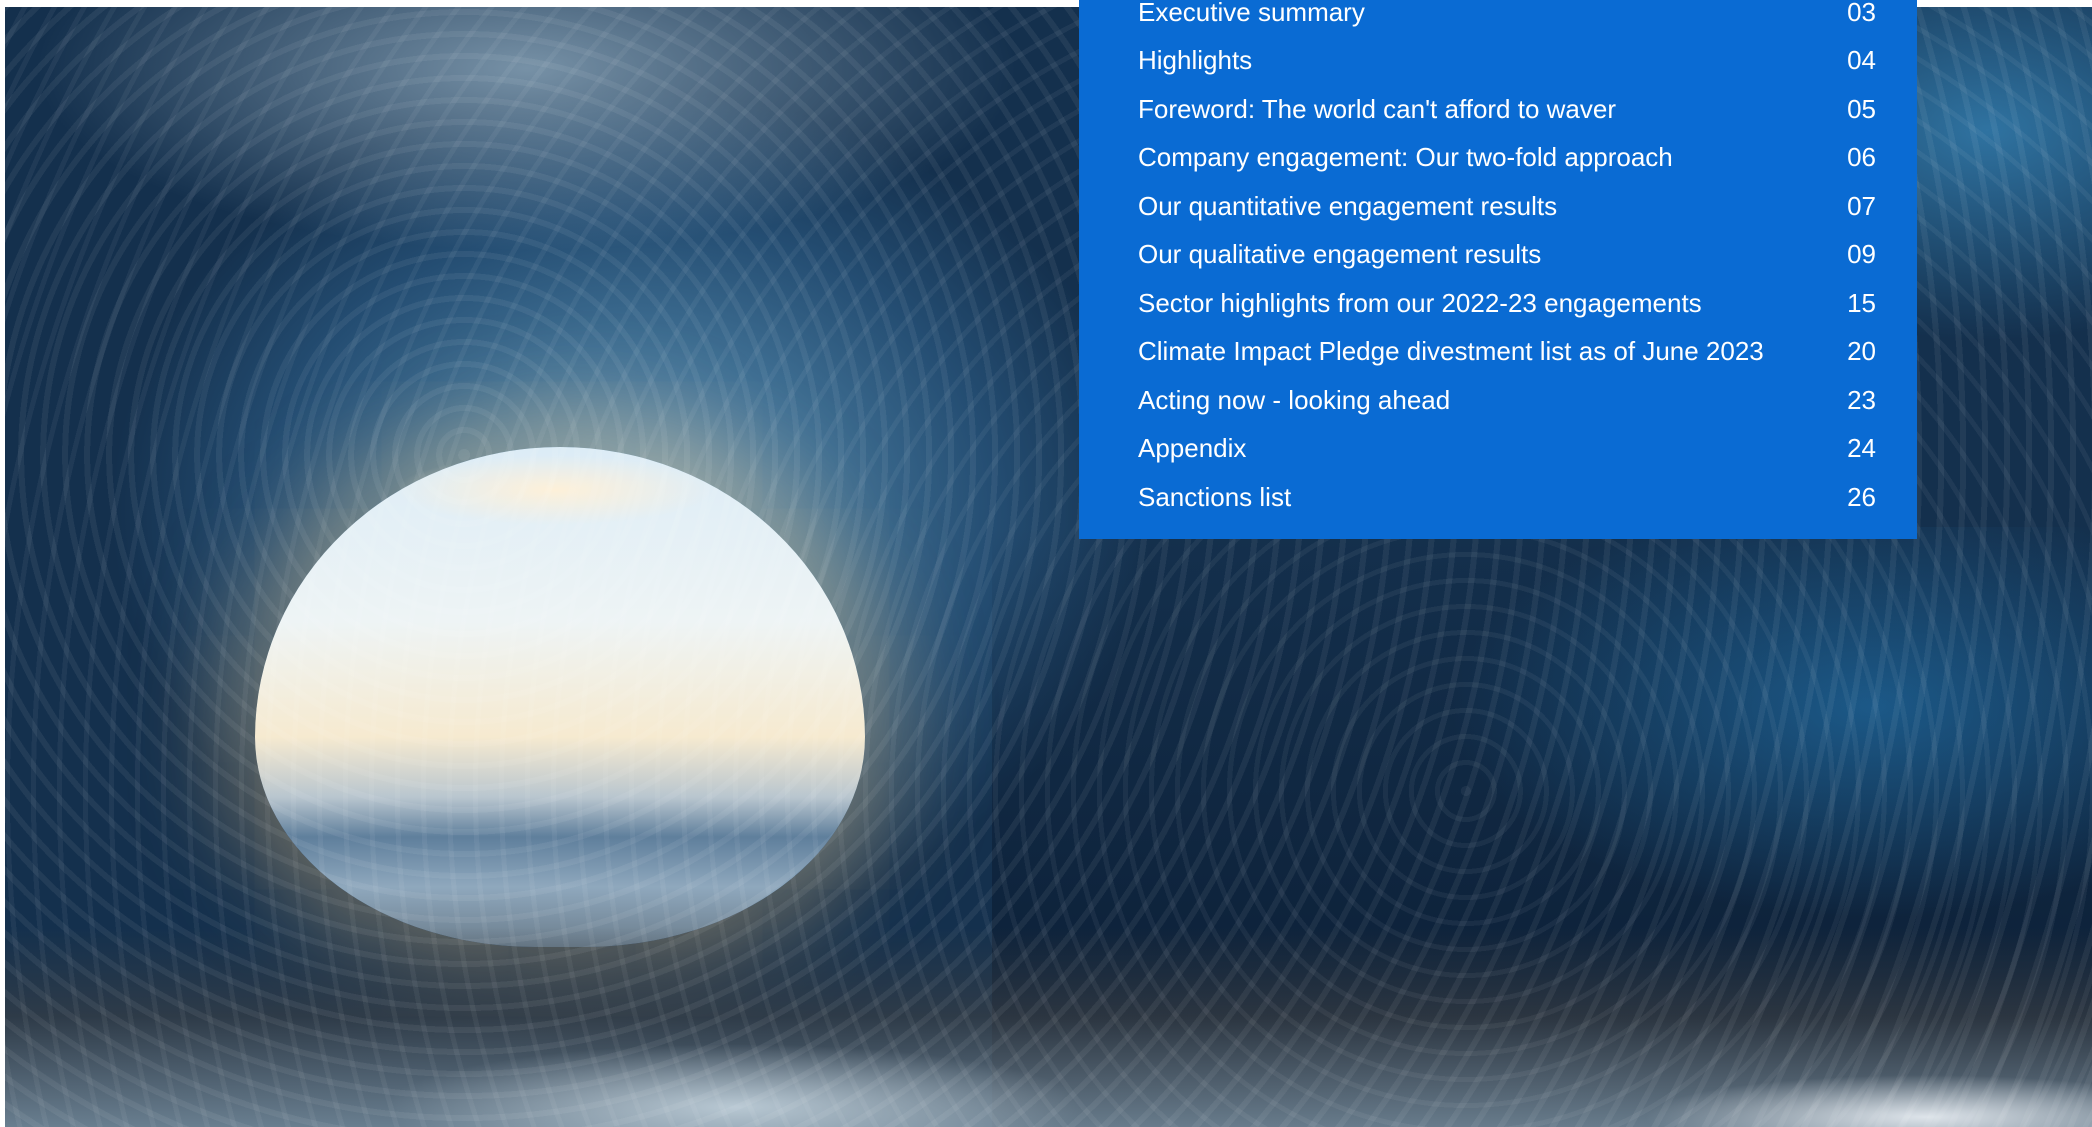 Image resolution: width=2092 pixels, height=1127 pixels. Describe the element at coordinates (1861, 351) in the screenshot. I see `toc-item-page-number: 20` at that location.